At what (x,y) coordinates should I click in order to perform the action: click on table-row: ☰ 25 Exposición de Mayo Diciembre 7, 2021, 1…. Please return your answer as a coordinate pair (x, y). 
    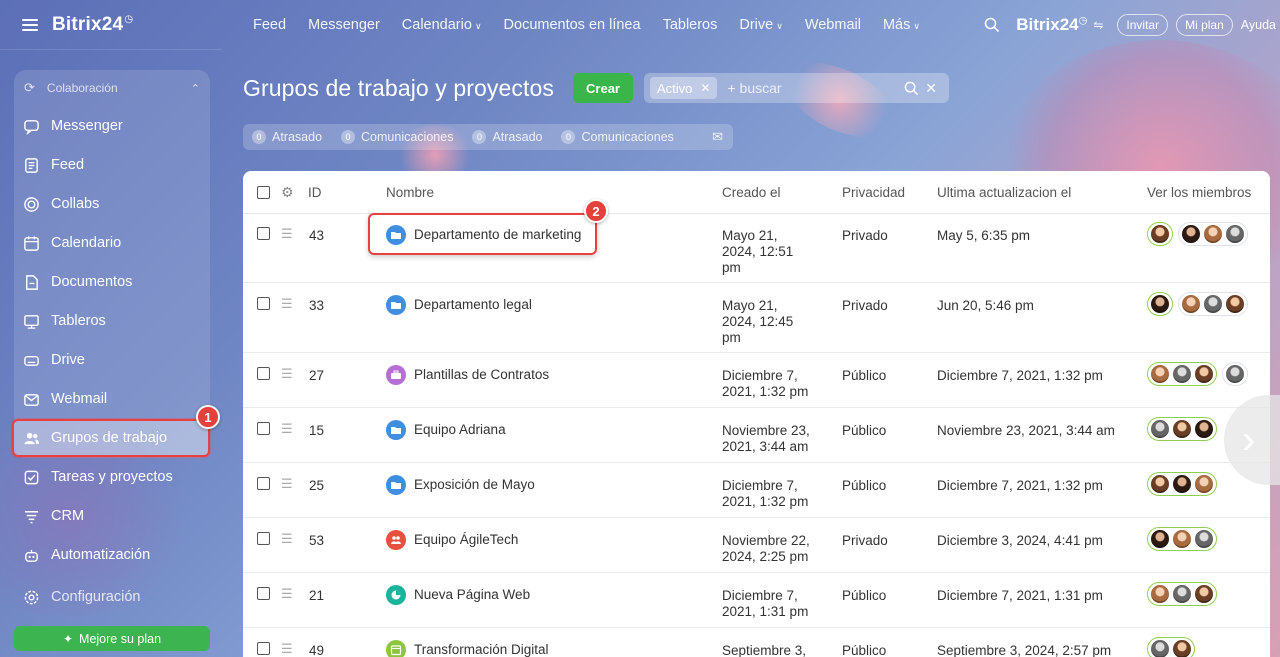
    Looking at the image, I should click on (756, 490).